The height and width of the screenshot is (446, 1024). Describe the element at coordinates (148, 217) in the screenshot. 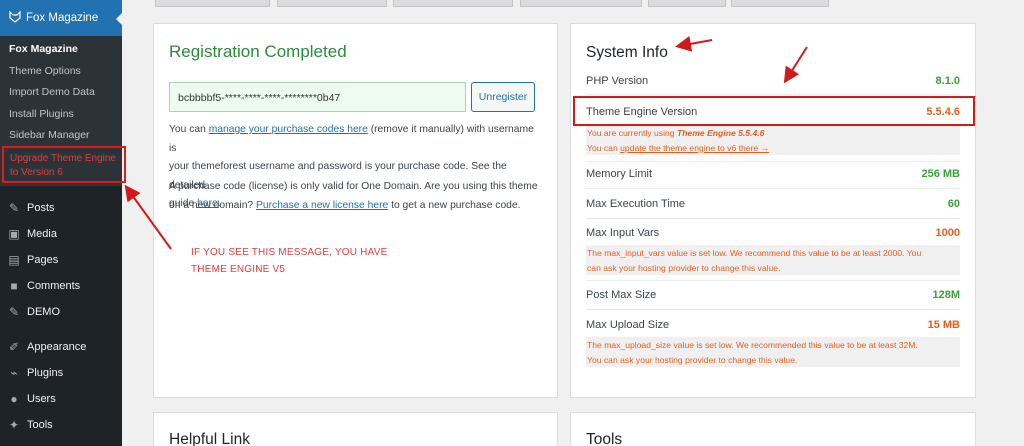

I see `arrow-to-upgrade-link` at that location.